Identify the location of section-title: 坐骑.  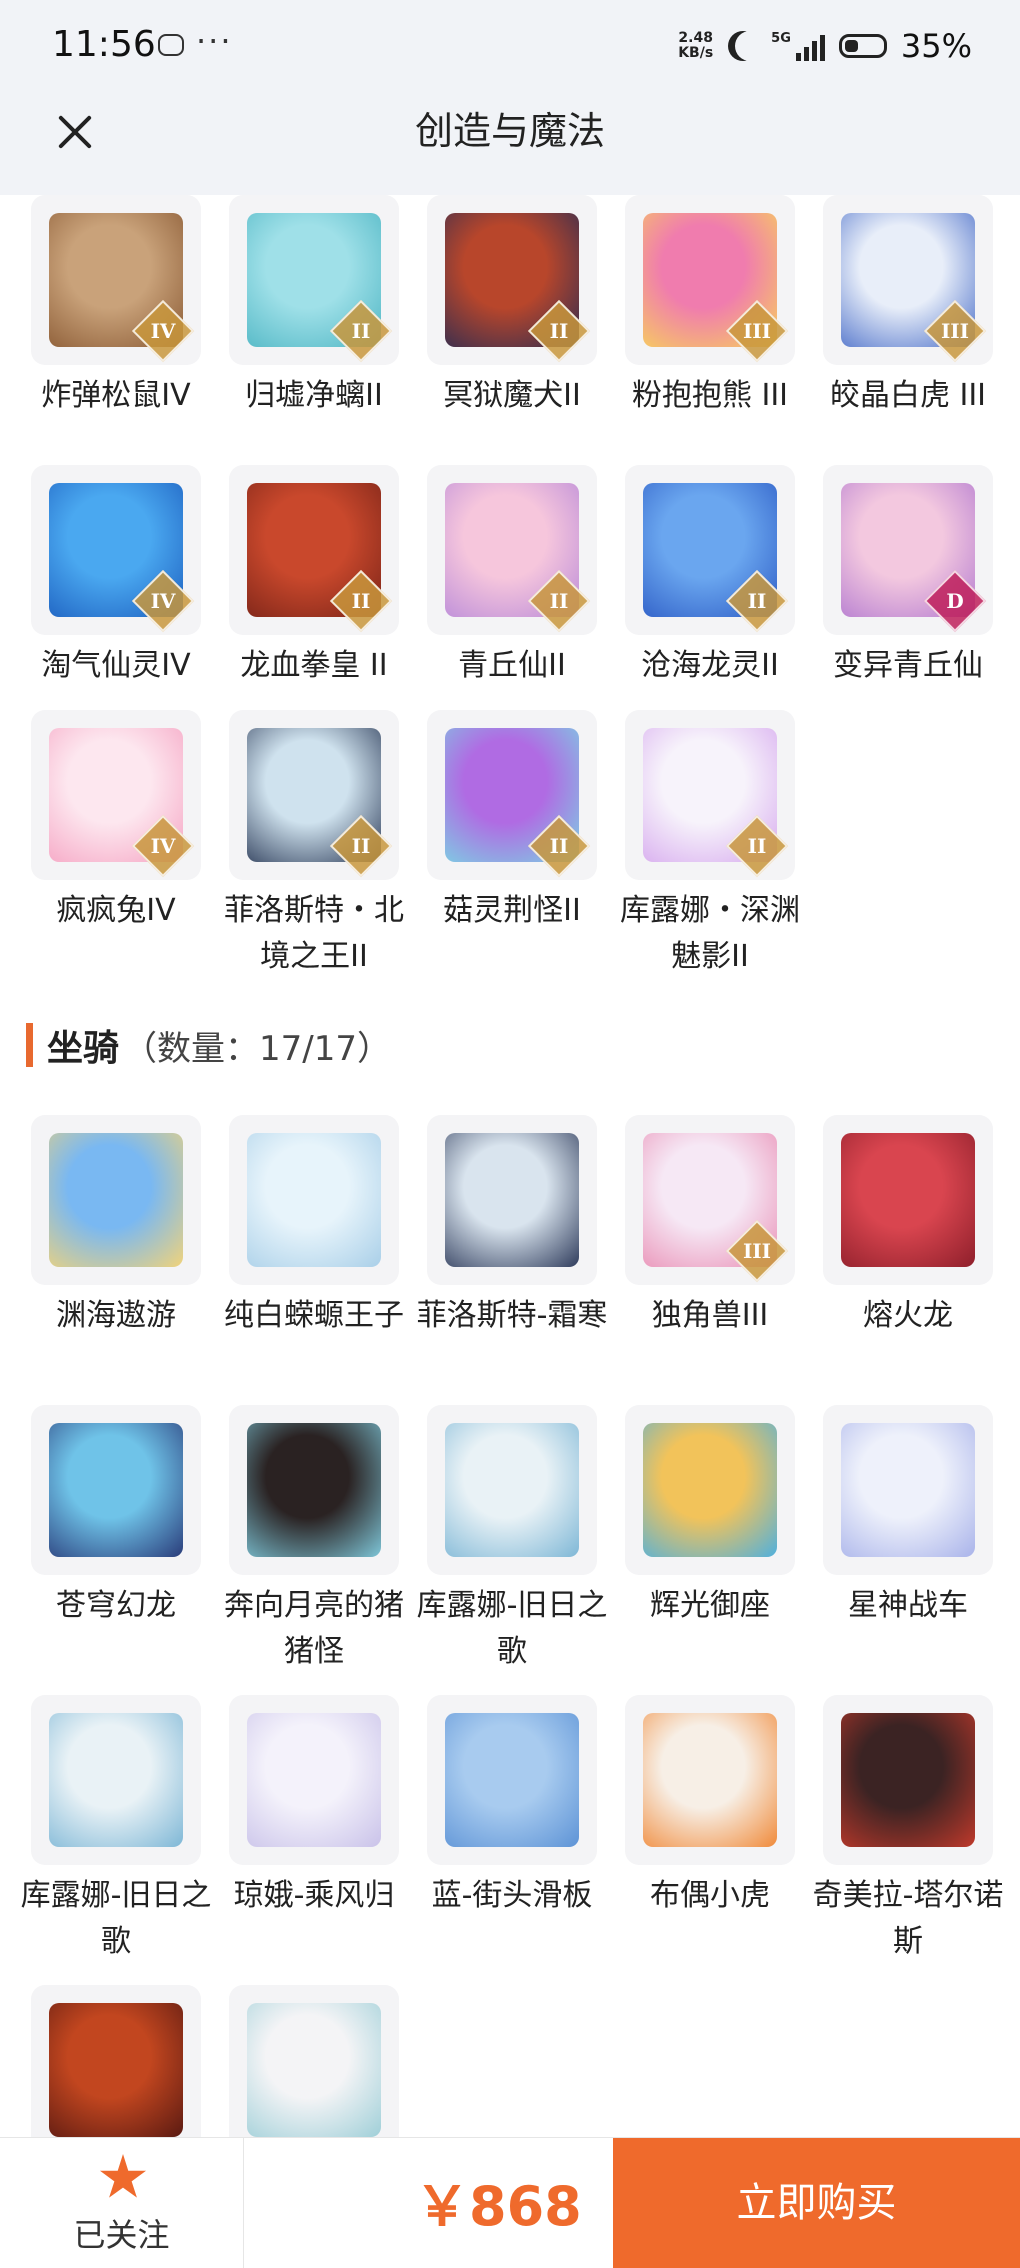
(83, 1048).